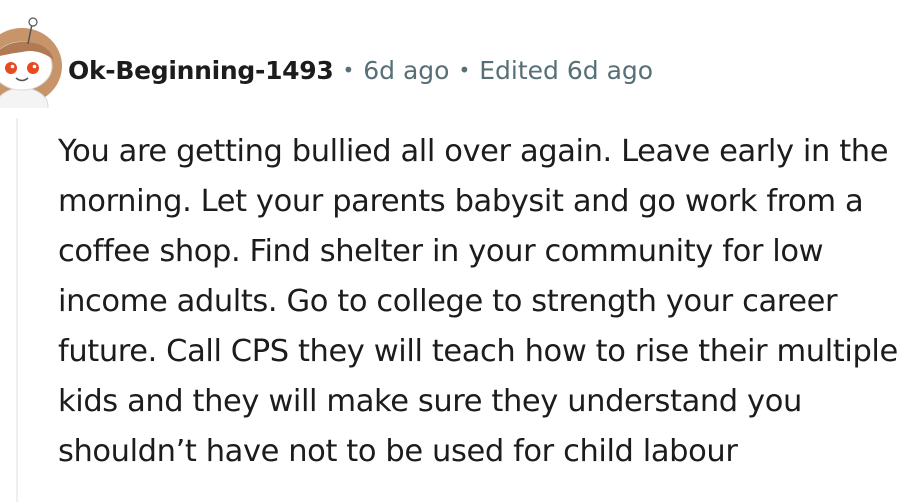 The width and height of the screenshot is (920, 502). What do you see at coordinates (31, 62) in the screenshot?
I see `snoo-avatar-icon` at bounding box center [31, 62].